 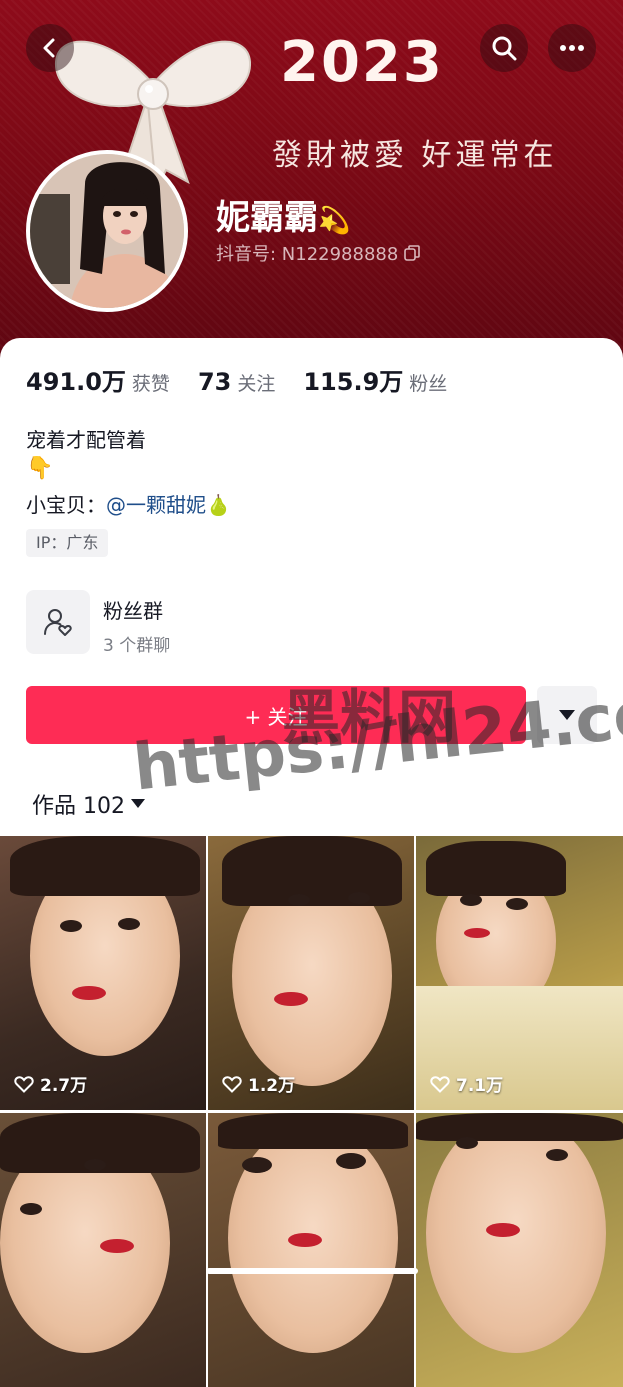 What do you see at coordinates (218, 505) in the screenshot?
I see `pear-emoji: 🍐` at bounding box center [218, 505].